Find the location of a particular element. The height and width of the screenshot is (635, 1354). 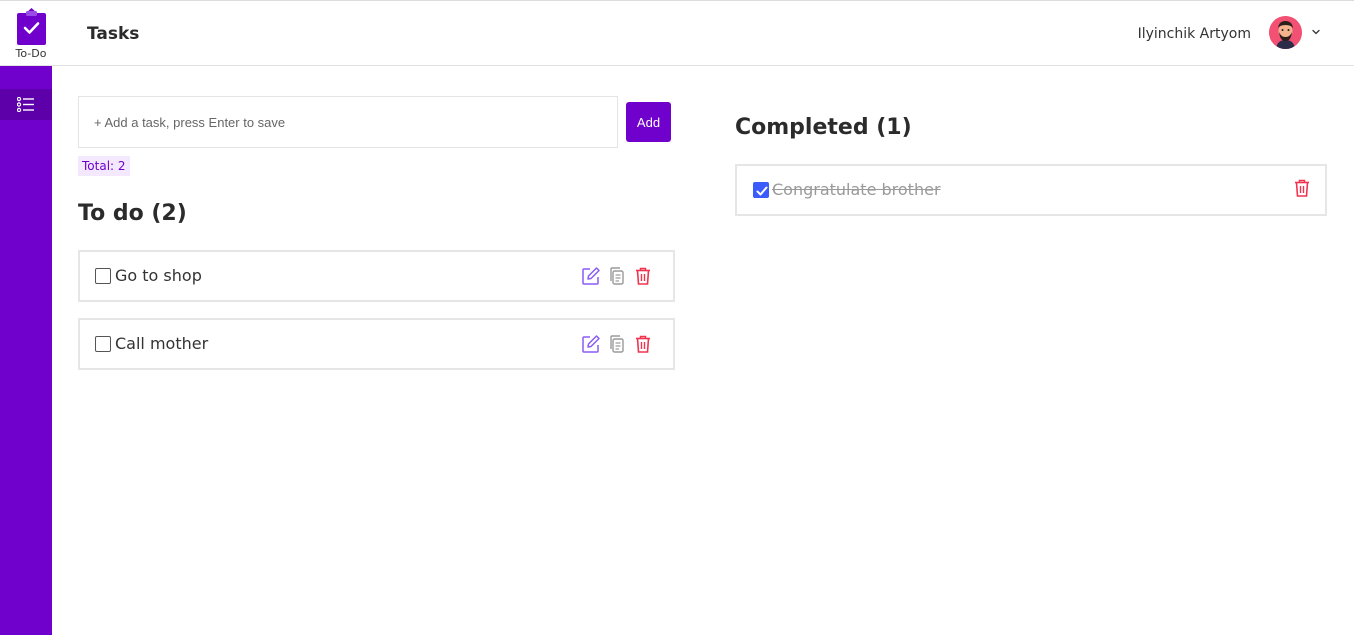

completed-section-title: Completed (1) is located at coordinates (823, 127).